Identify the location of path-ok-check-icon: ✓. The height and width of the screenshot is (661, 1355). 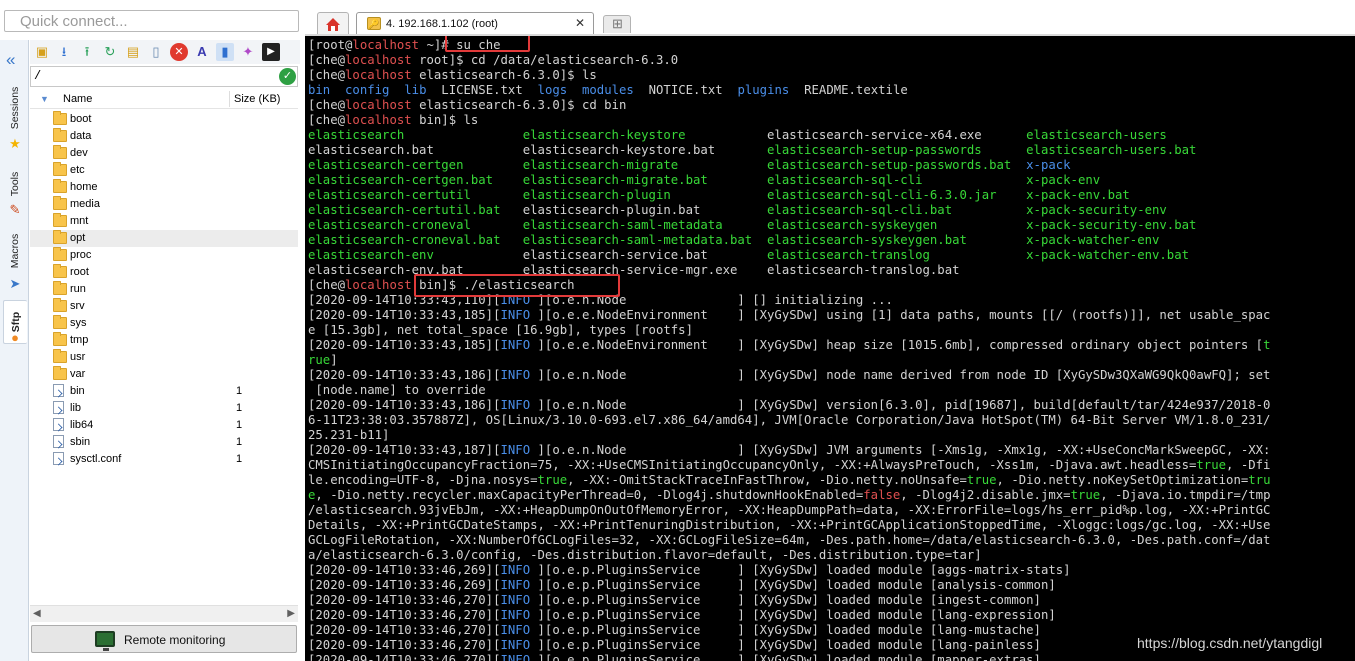
(287, 76).